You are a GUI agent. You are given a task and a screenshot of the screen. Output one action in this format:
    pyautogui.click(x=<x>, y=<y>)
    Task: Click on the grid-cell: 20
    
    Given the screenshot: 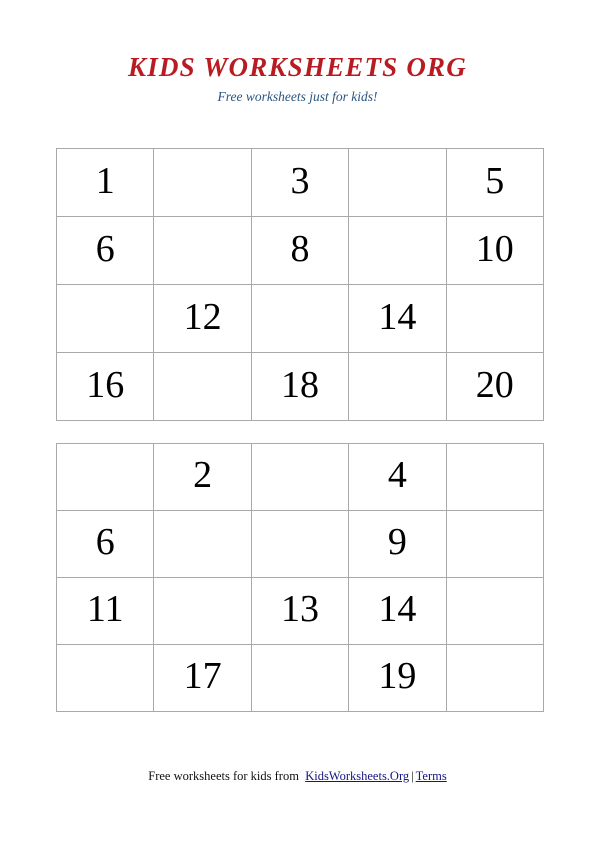 What is the action you would take?
    pyautogui.click(x=494, y=386)
    